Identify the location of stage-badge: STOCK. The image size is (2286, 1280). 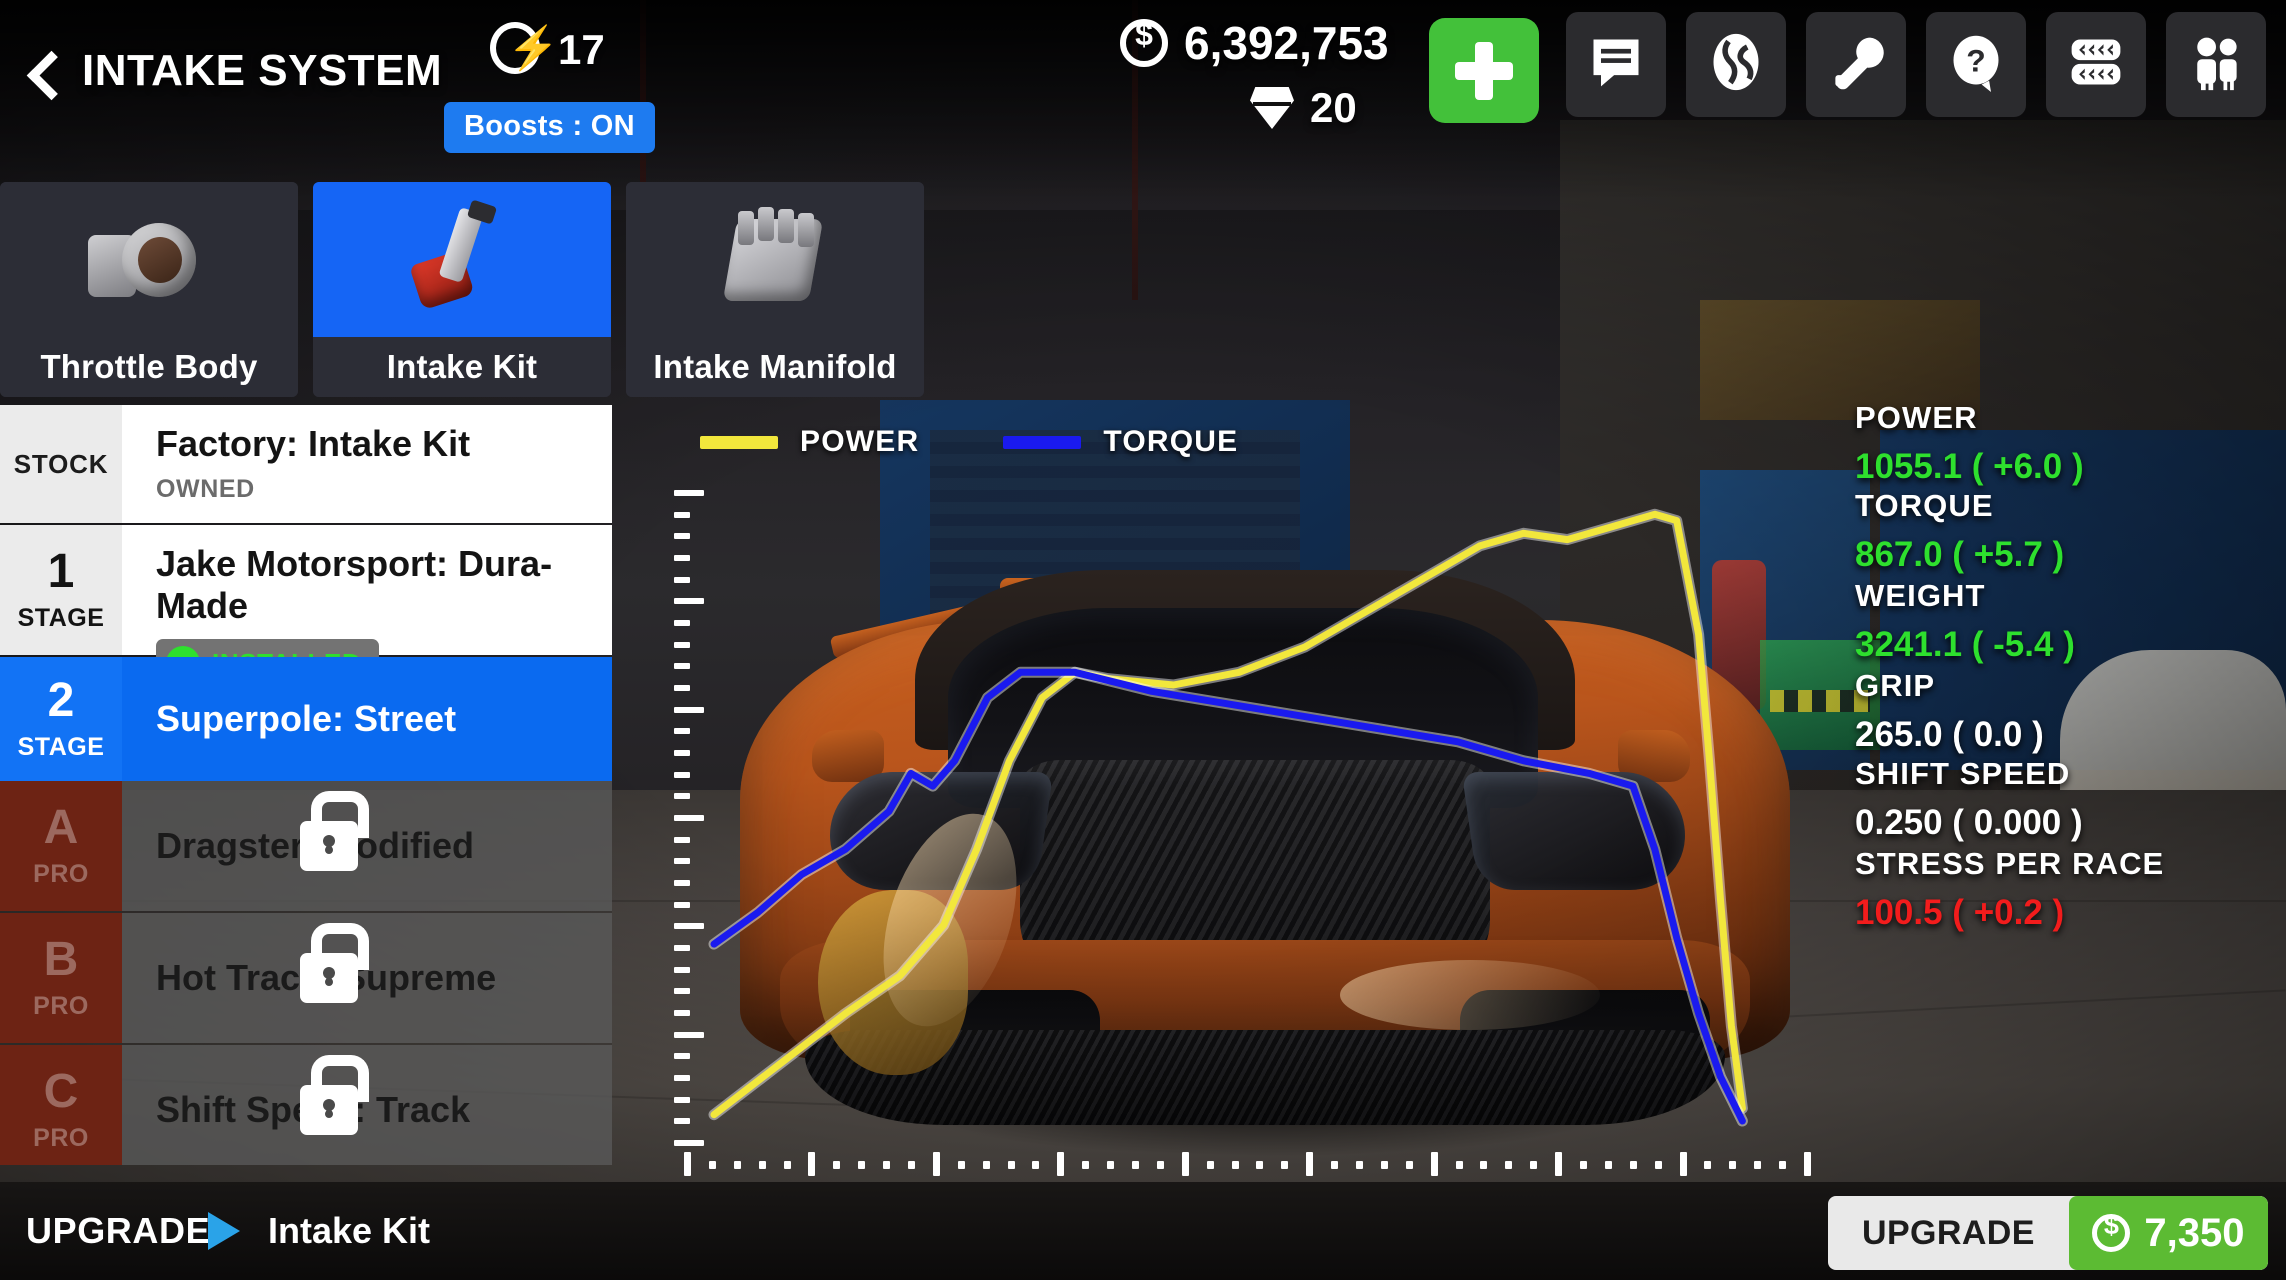
(61, 464).